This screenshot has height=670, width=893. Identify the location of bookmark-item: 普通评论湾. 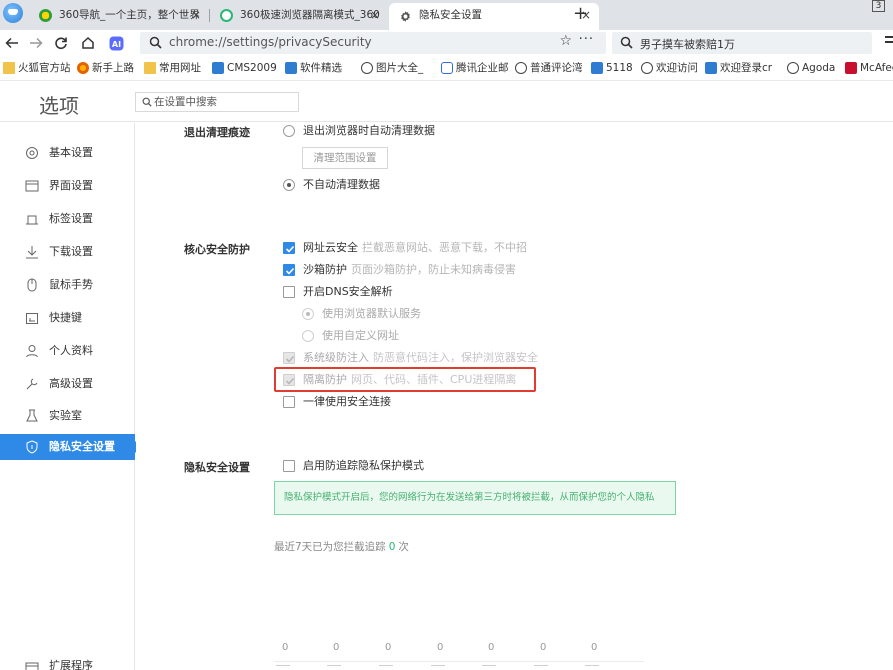
(549, 69).